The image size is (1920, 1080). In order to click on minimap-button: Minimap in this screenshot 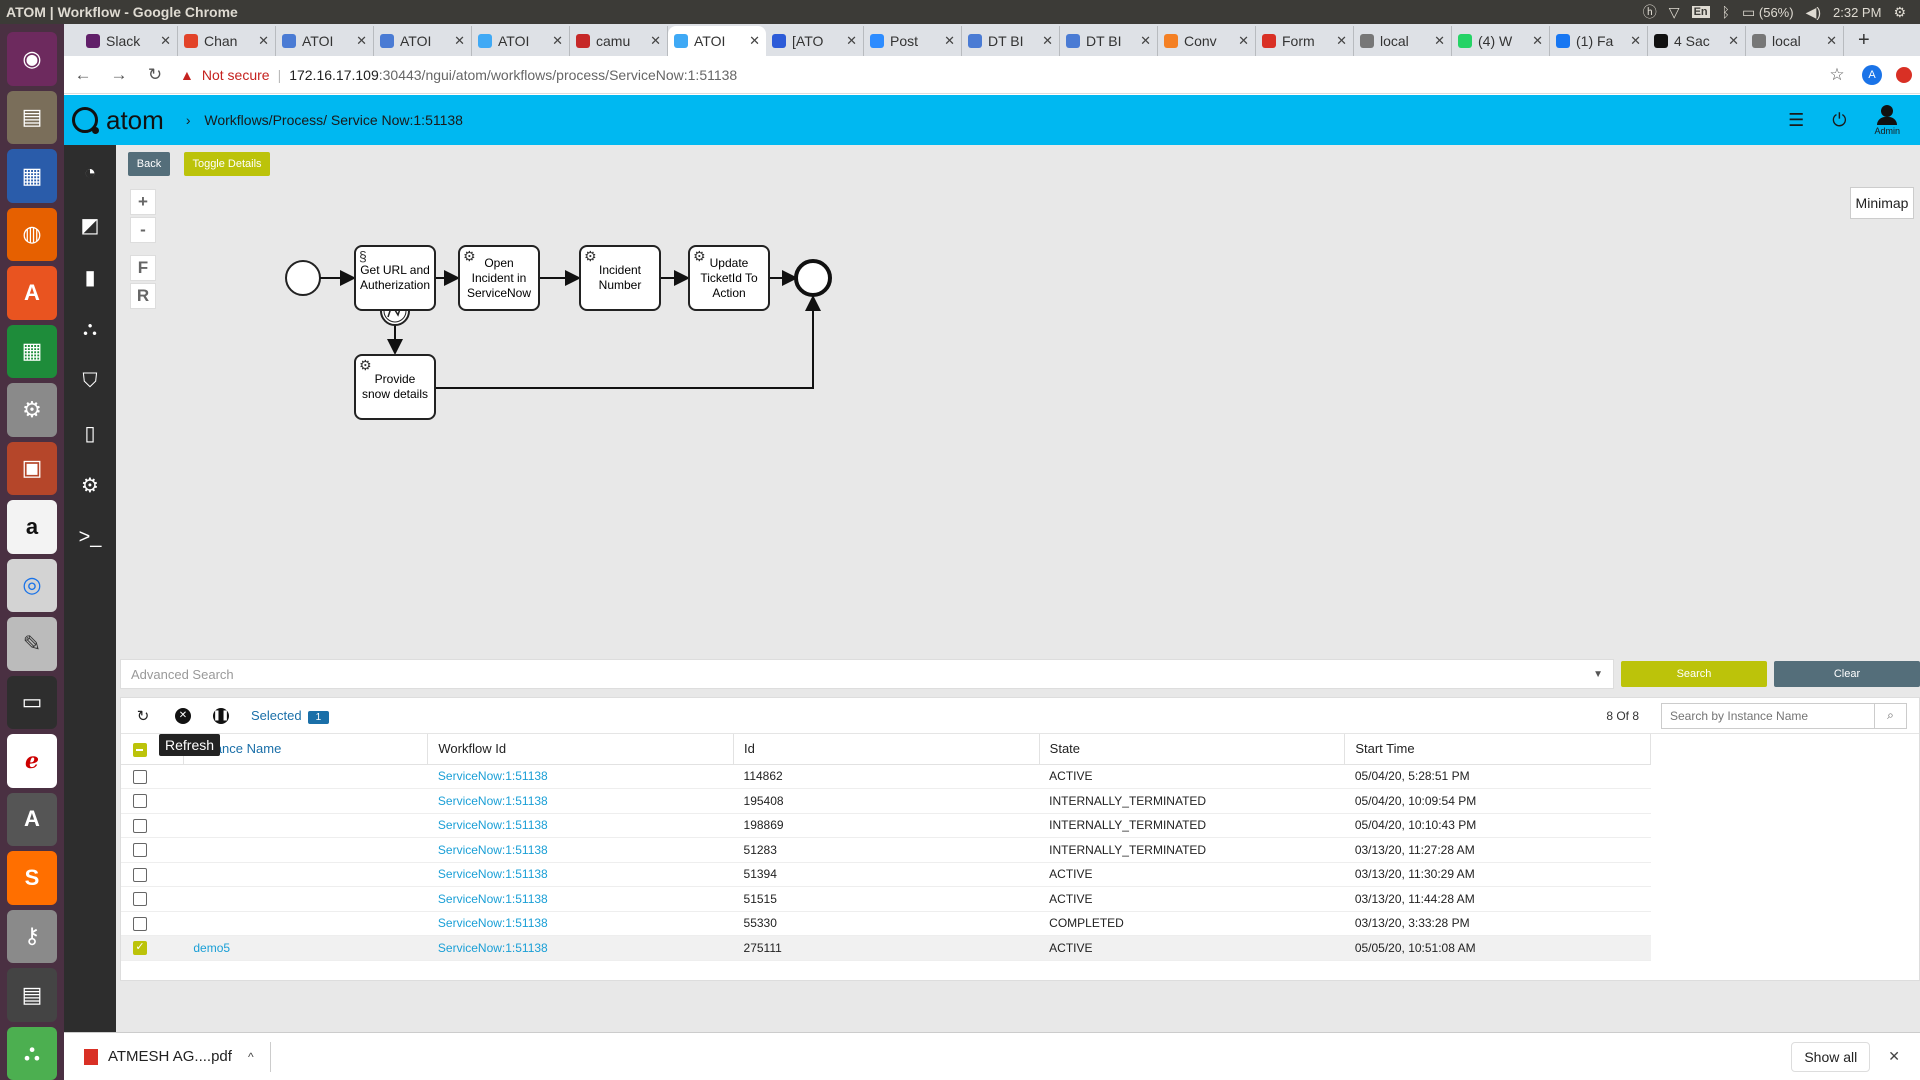, I will do `click(1882, 203)`.